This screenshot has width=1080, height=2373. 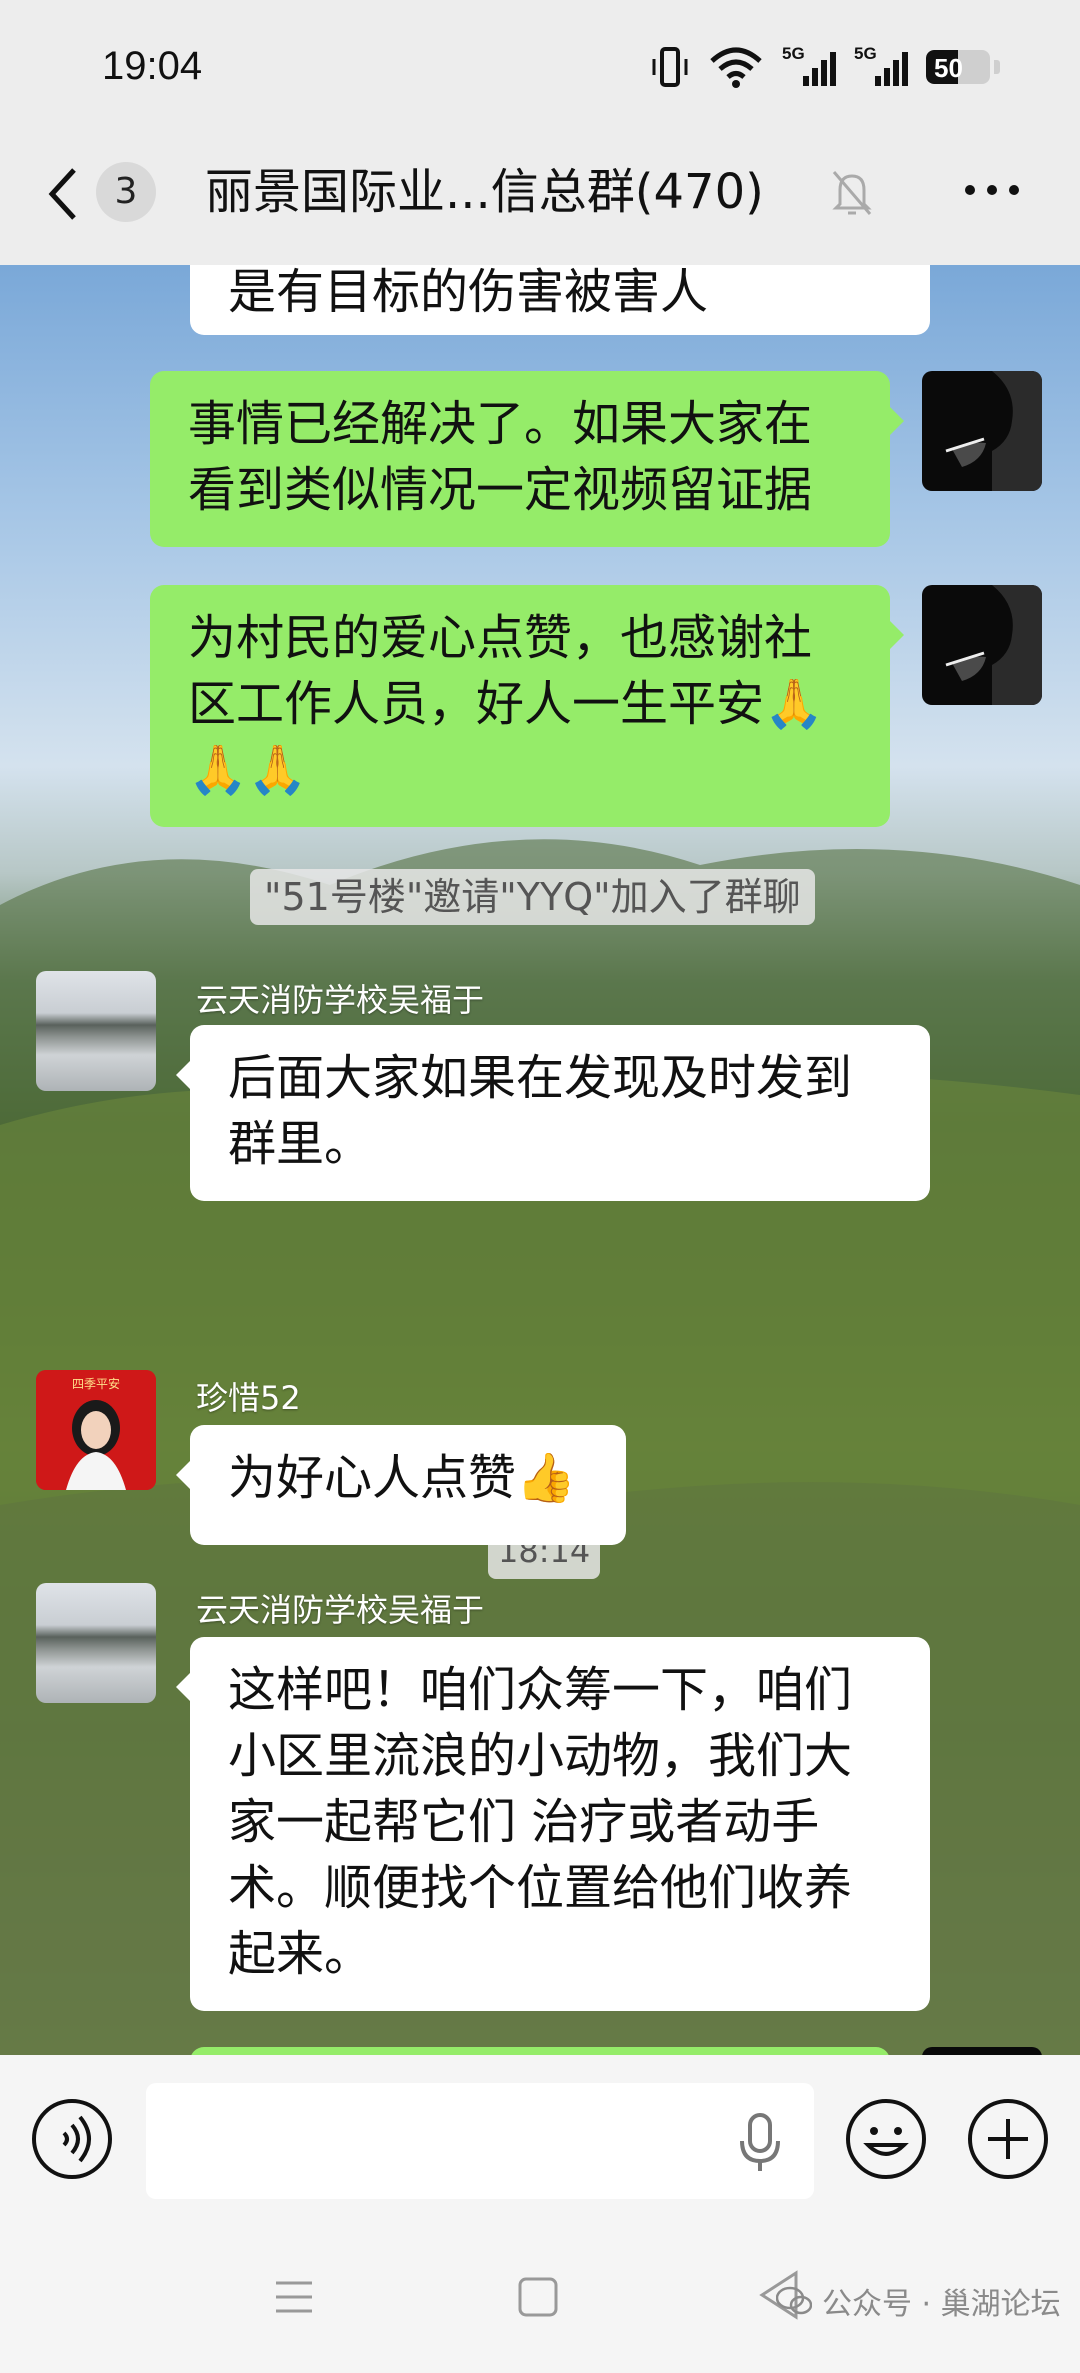 I want to click on message-bubble-outgoing, so click(x=540, y=2051).